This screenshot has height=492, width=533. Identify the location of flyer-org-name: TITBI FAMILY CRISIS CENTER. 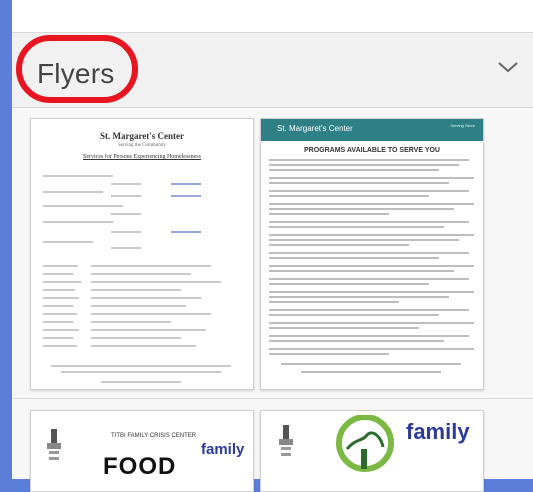
(154, 436).